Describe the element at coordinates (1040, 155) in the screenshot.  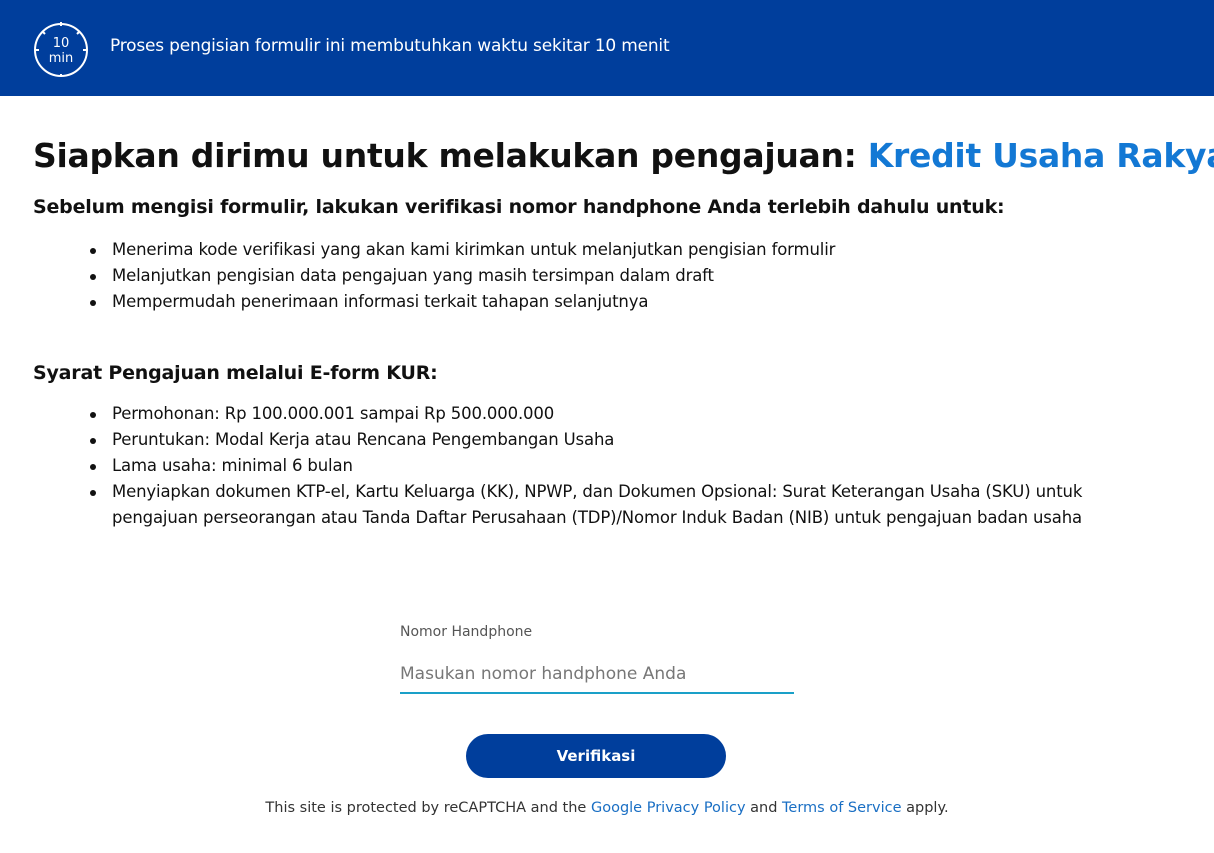
I see `page-title-accent: Kredit Usaha Rakyat` at that location.